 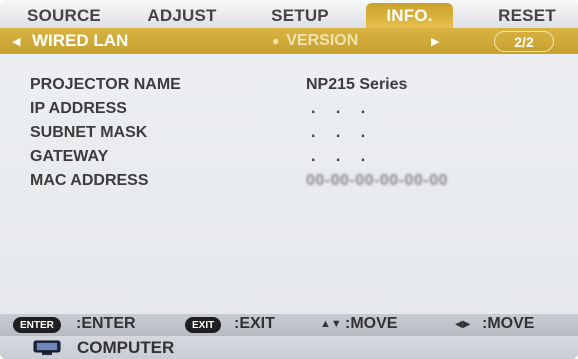 What do you see at coordinates (16, 41) in the screenshot?
I see `left-arrow-icon: ◀` at bounding box center [16, 41].